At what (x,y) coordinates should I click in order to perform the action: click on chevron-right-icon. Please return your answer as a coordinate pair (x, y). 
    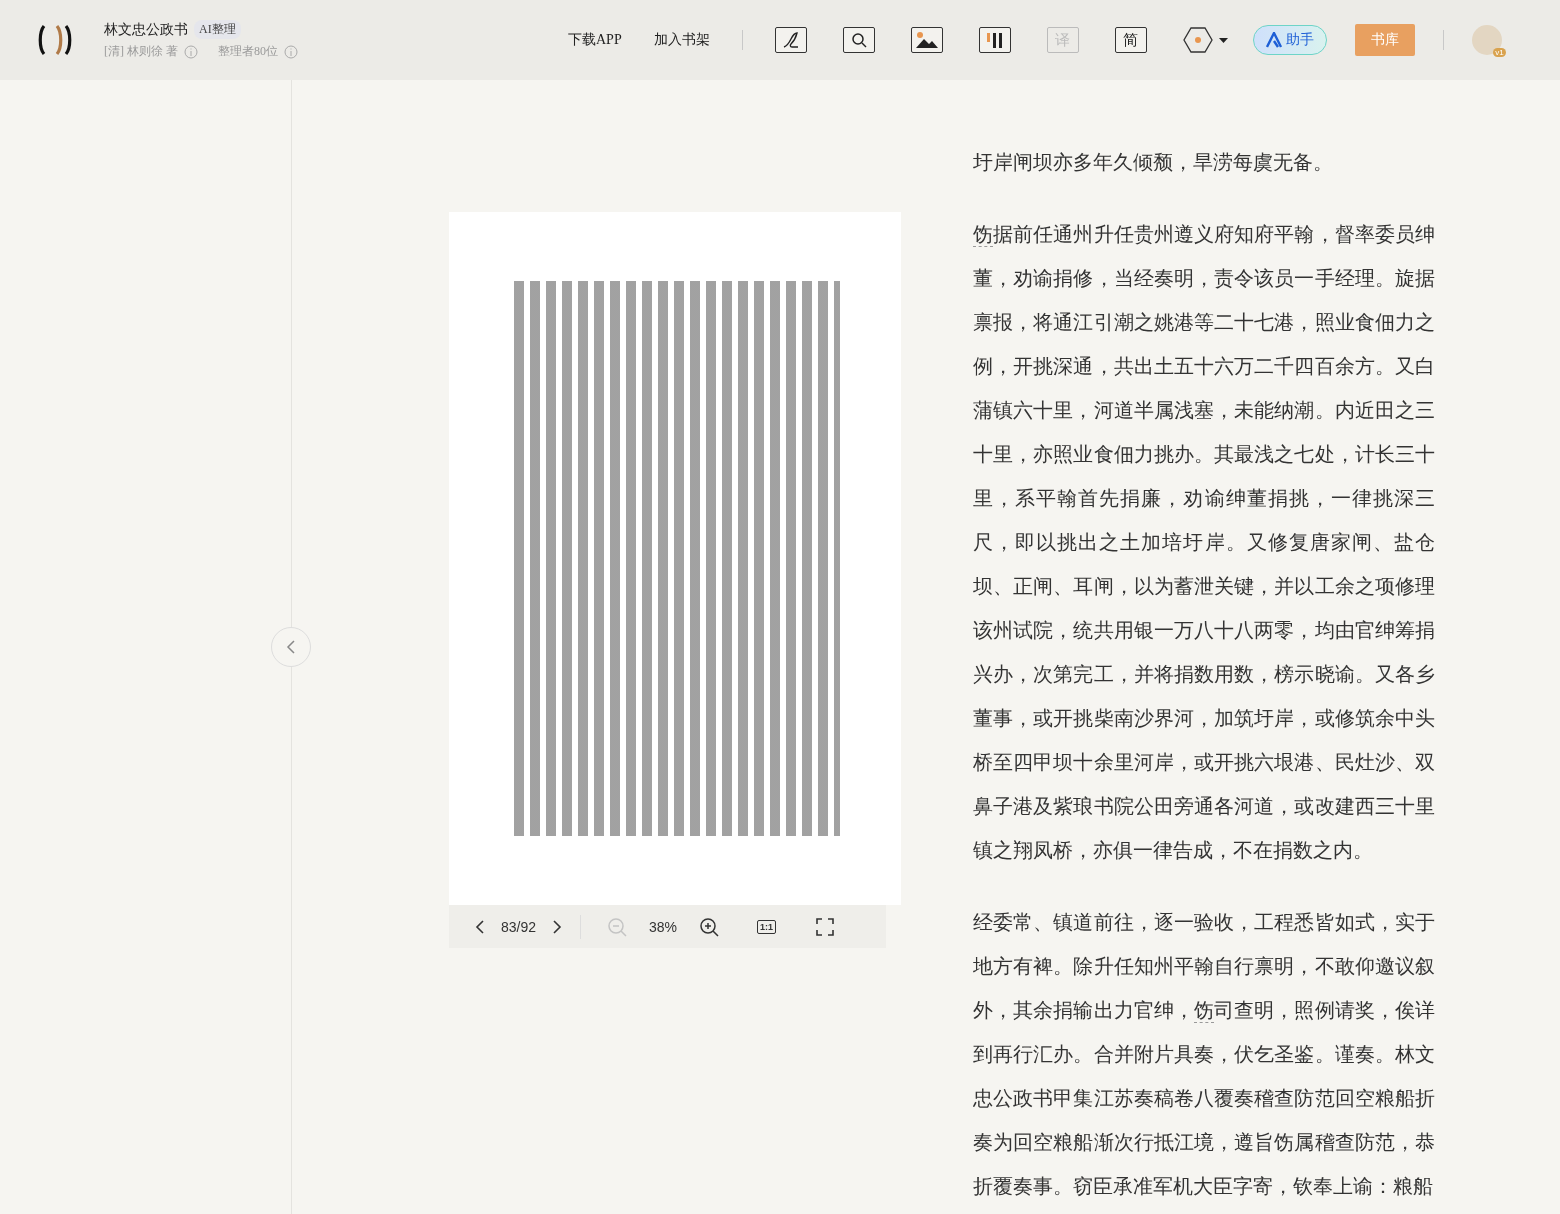
    Looking at the image, I should click on (557, 926).